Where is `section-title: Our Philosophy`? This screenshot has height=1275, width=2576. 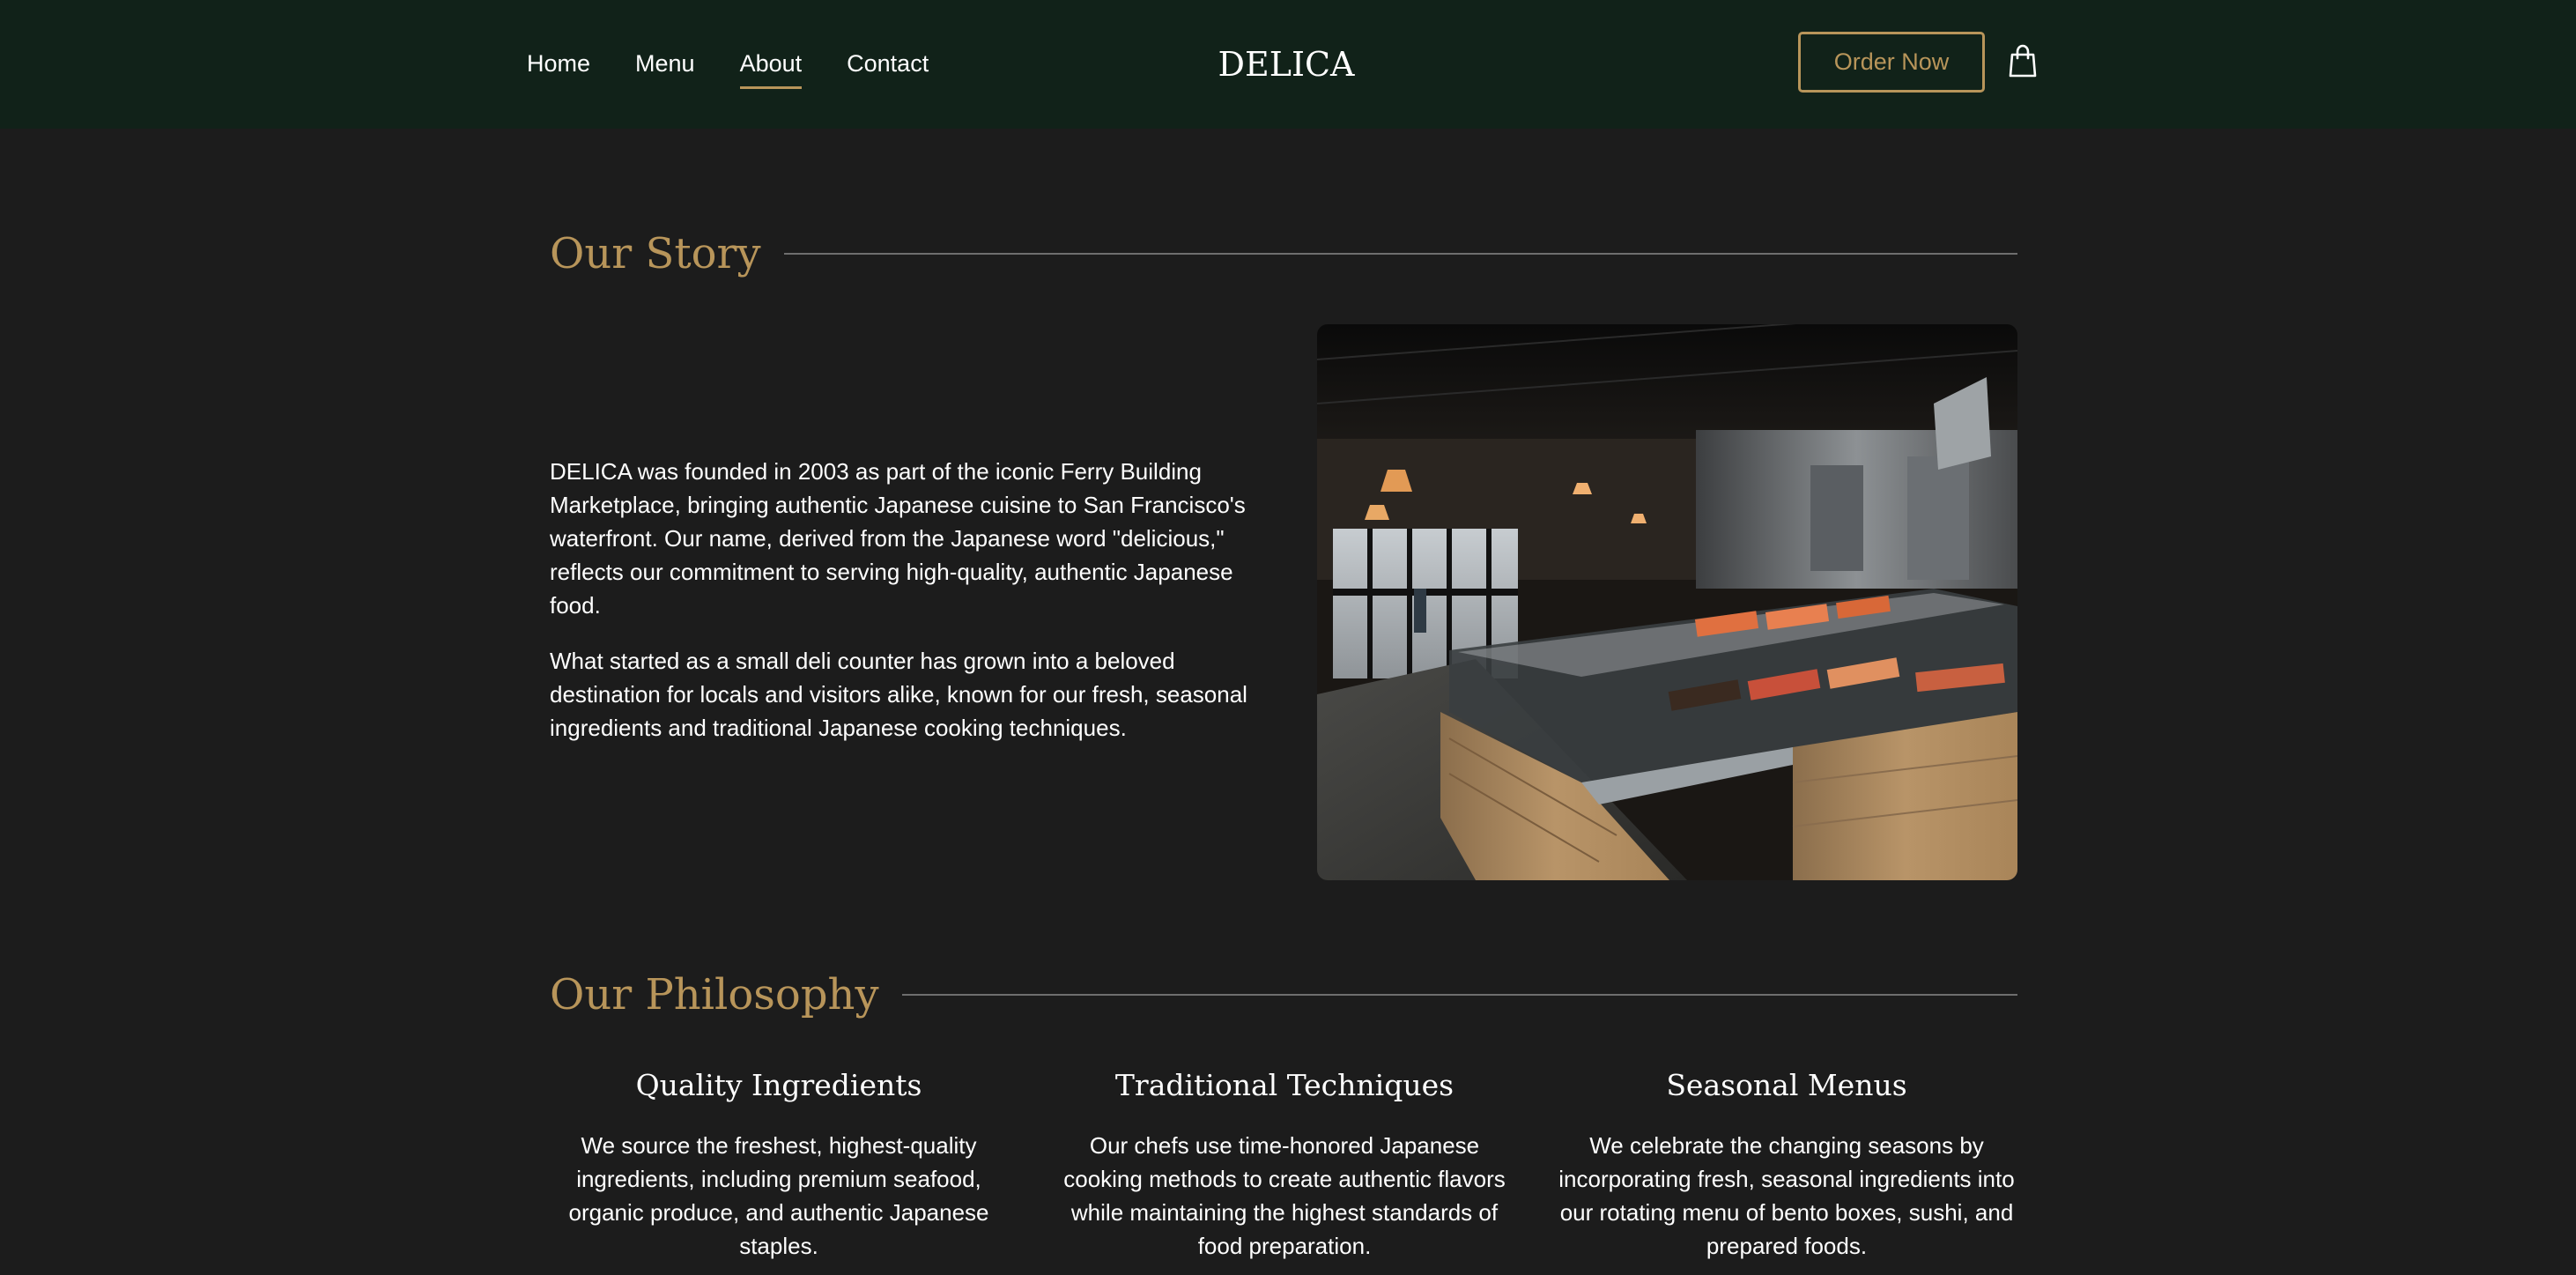 section-title: Our Philosophy is located at coordinates (715, 995).